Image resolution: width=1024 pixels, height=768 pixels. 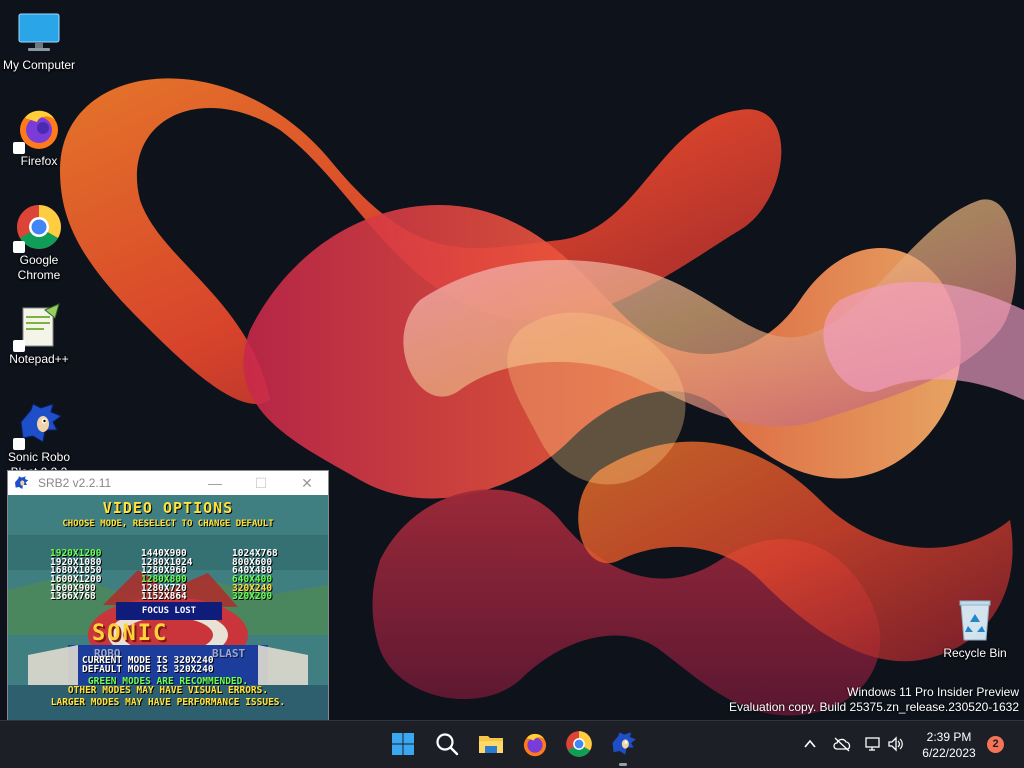 What do you see at coordinates (168, 508) in the screenshot?
I see `video-options-heading: VIDEO OPTIONS` at bounding box center [168, 508].